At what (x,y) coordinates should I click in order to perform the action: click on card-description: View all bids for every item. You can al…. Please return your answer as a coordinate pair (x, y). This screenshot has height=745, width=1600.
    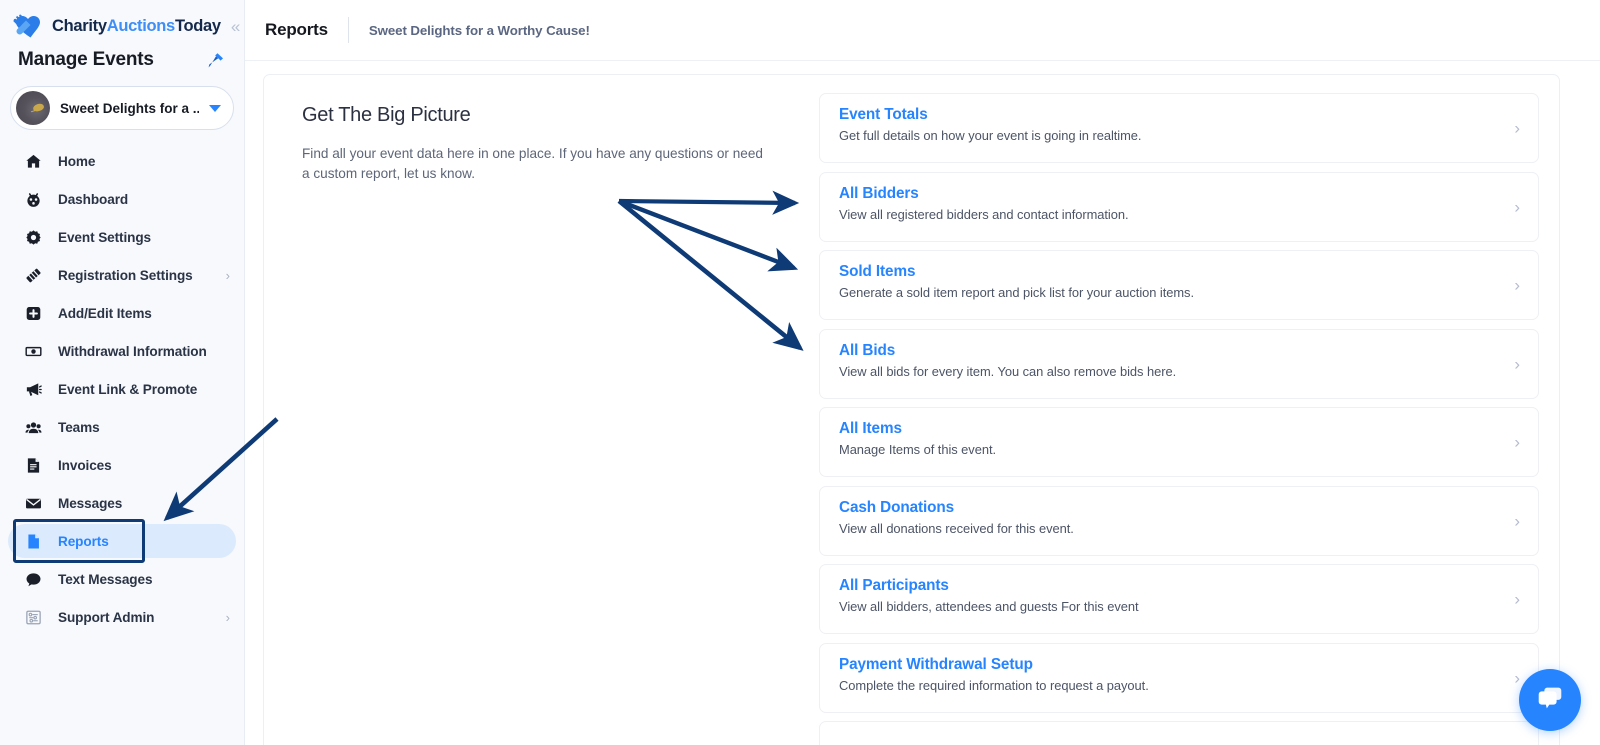
    Looking at the image, I should click on (1008, 371).